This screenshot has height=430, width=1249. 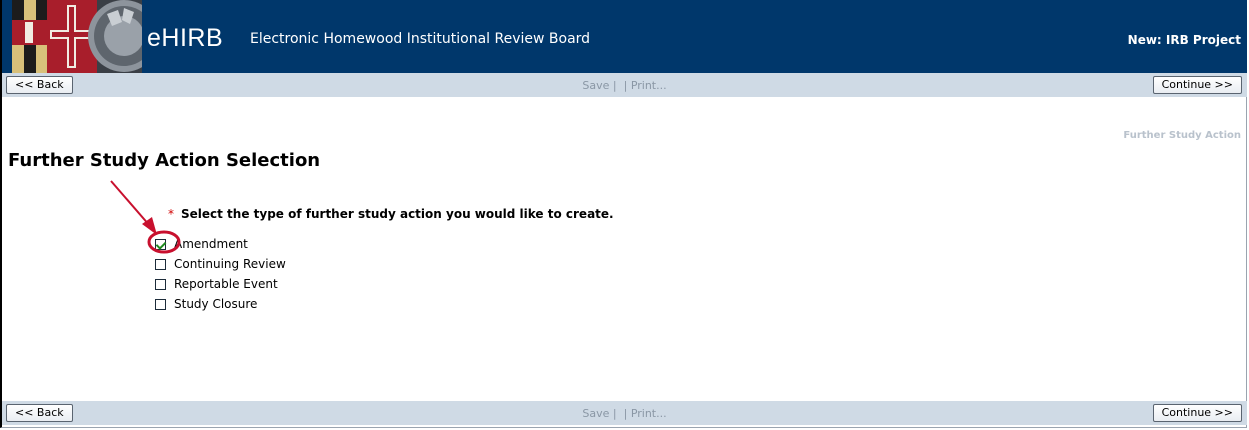 I want to click on app-brand: eHIRB, so click(x=185, y=38).